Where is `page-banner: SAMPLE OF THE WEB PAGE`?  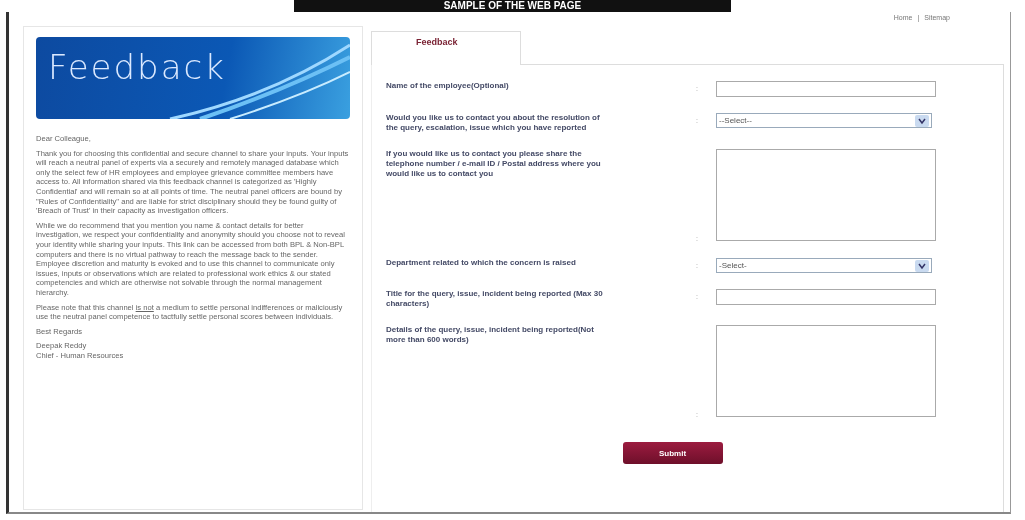 page-banner: SAMPLE OF THE WEB PAGE is located at coordinates (512, 6).